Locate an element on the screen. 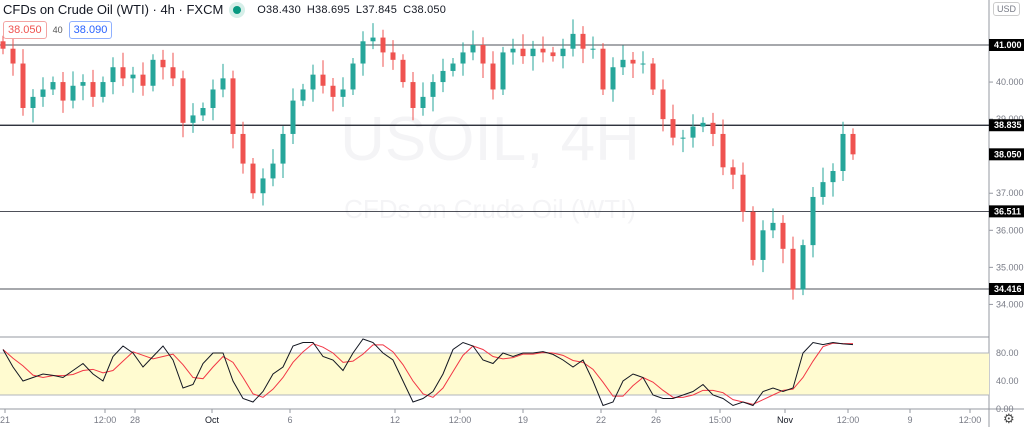 Image resolution: width=1024 pixels, height=427 pixels. buy-button: 38.090 is located at coordinates (90, 30).